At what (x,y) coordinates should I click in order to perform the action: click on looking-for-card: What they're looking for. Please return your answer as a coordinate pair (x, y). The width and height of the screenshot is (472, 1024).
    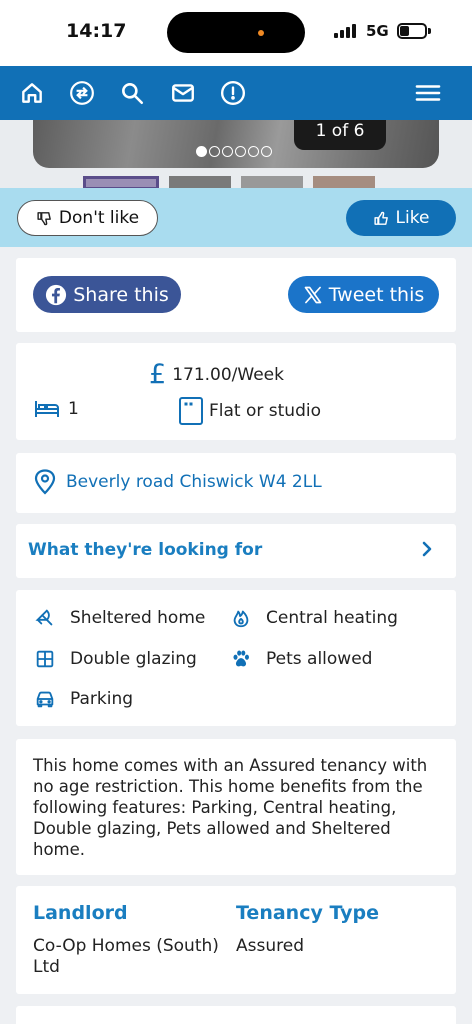
    Looking at the image, I should click on (236, 551).